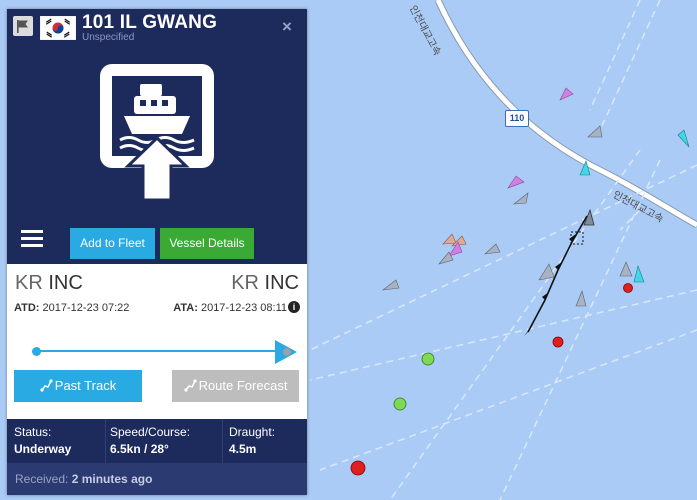  I want to click on past-track-button: Past Track, so click(78, 386).